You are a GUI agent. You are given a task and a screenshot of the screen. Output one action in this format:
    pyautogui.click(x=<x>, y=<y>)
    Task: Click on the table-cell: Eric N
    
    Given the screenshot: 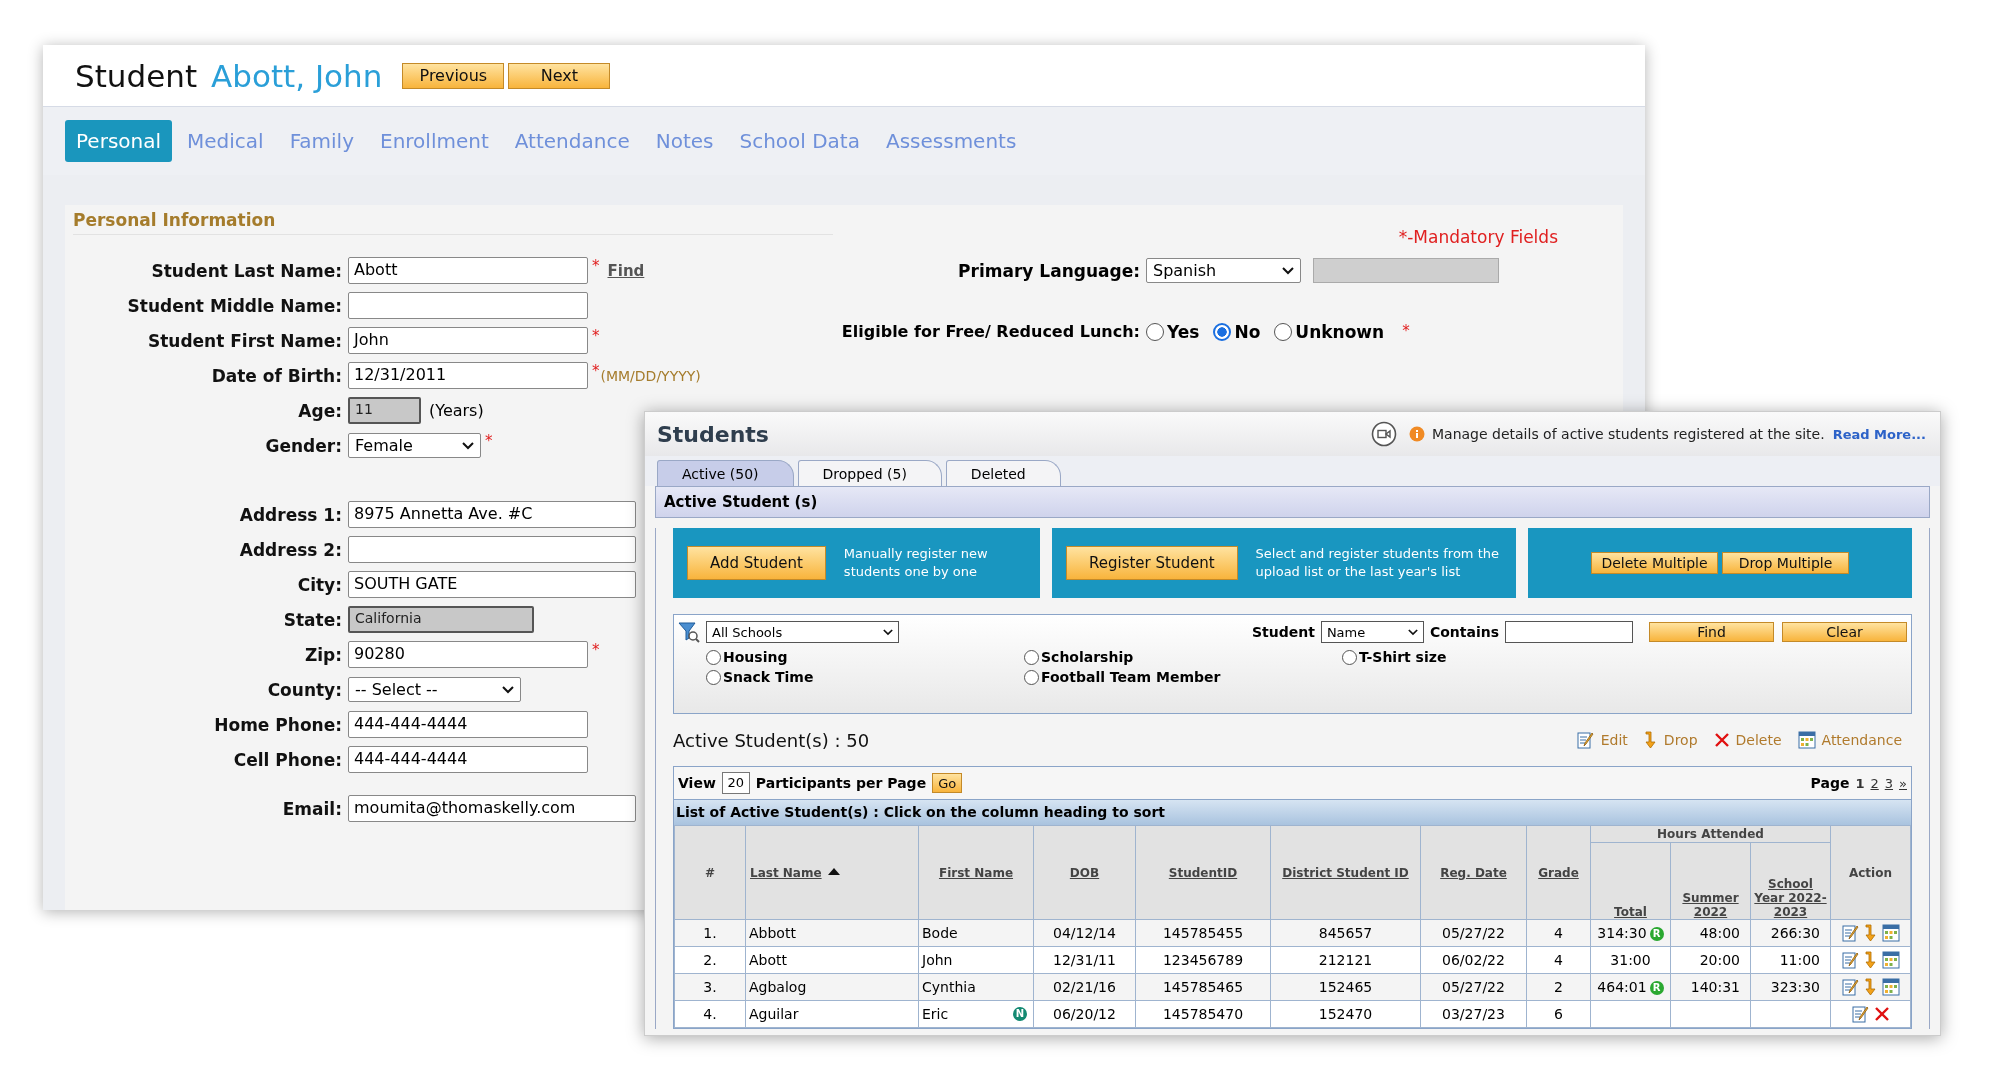 What is the action you would take?
    pyautogui.click(x=976, y=1014)
    